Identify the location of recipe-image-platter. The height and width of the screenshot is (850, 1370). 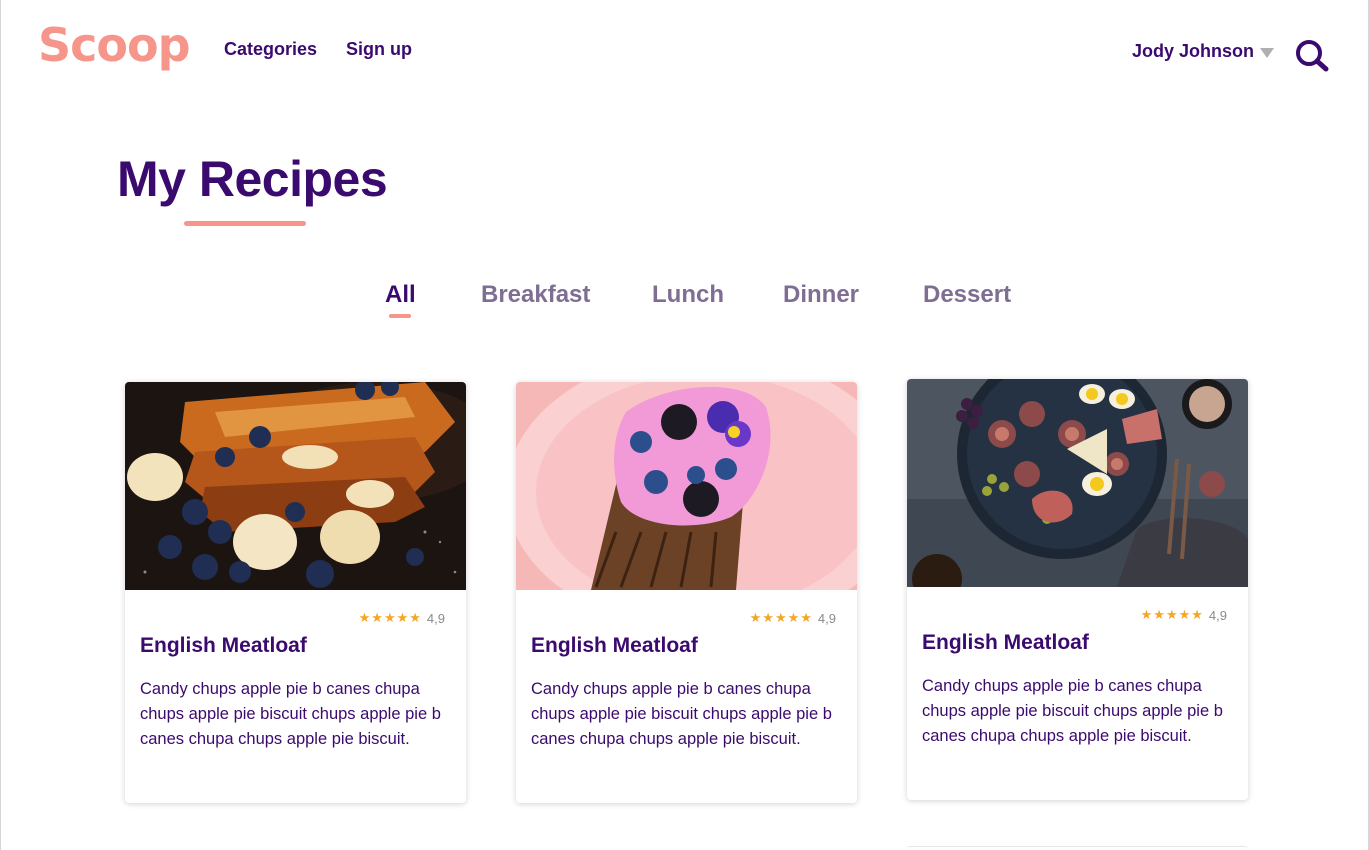
(1077, 483).